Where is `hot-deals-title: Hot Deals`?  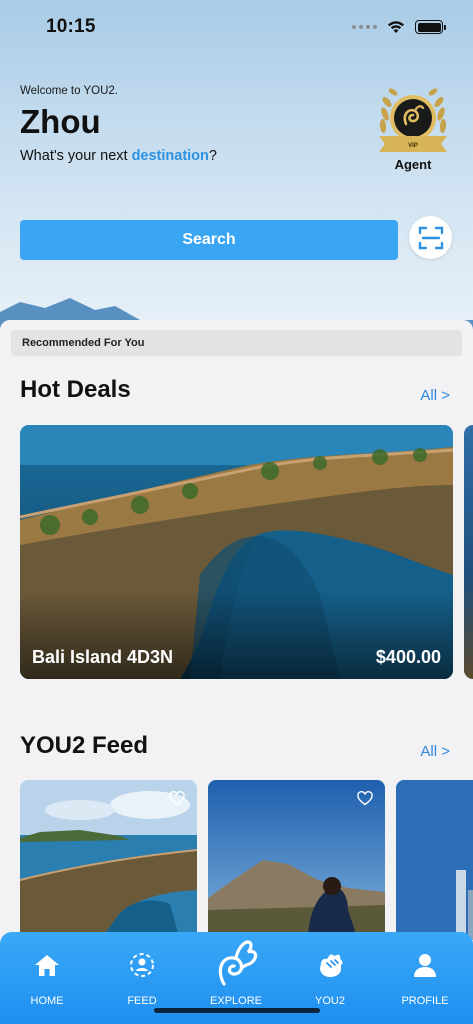
hot-deals-title: Hot Deals is located at coordinates (75, 389).